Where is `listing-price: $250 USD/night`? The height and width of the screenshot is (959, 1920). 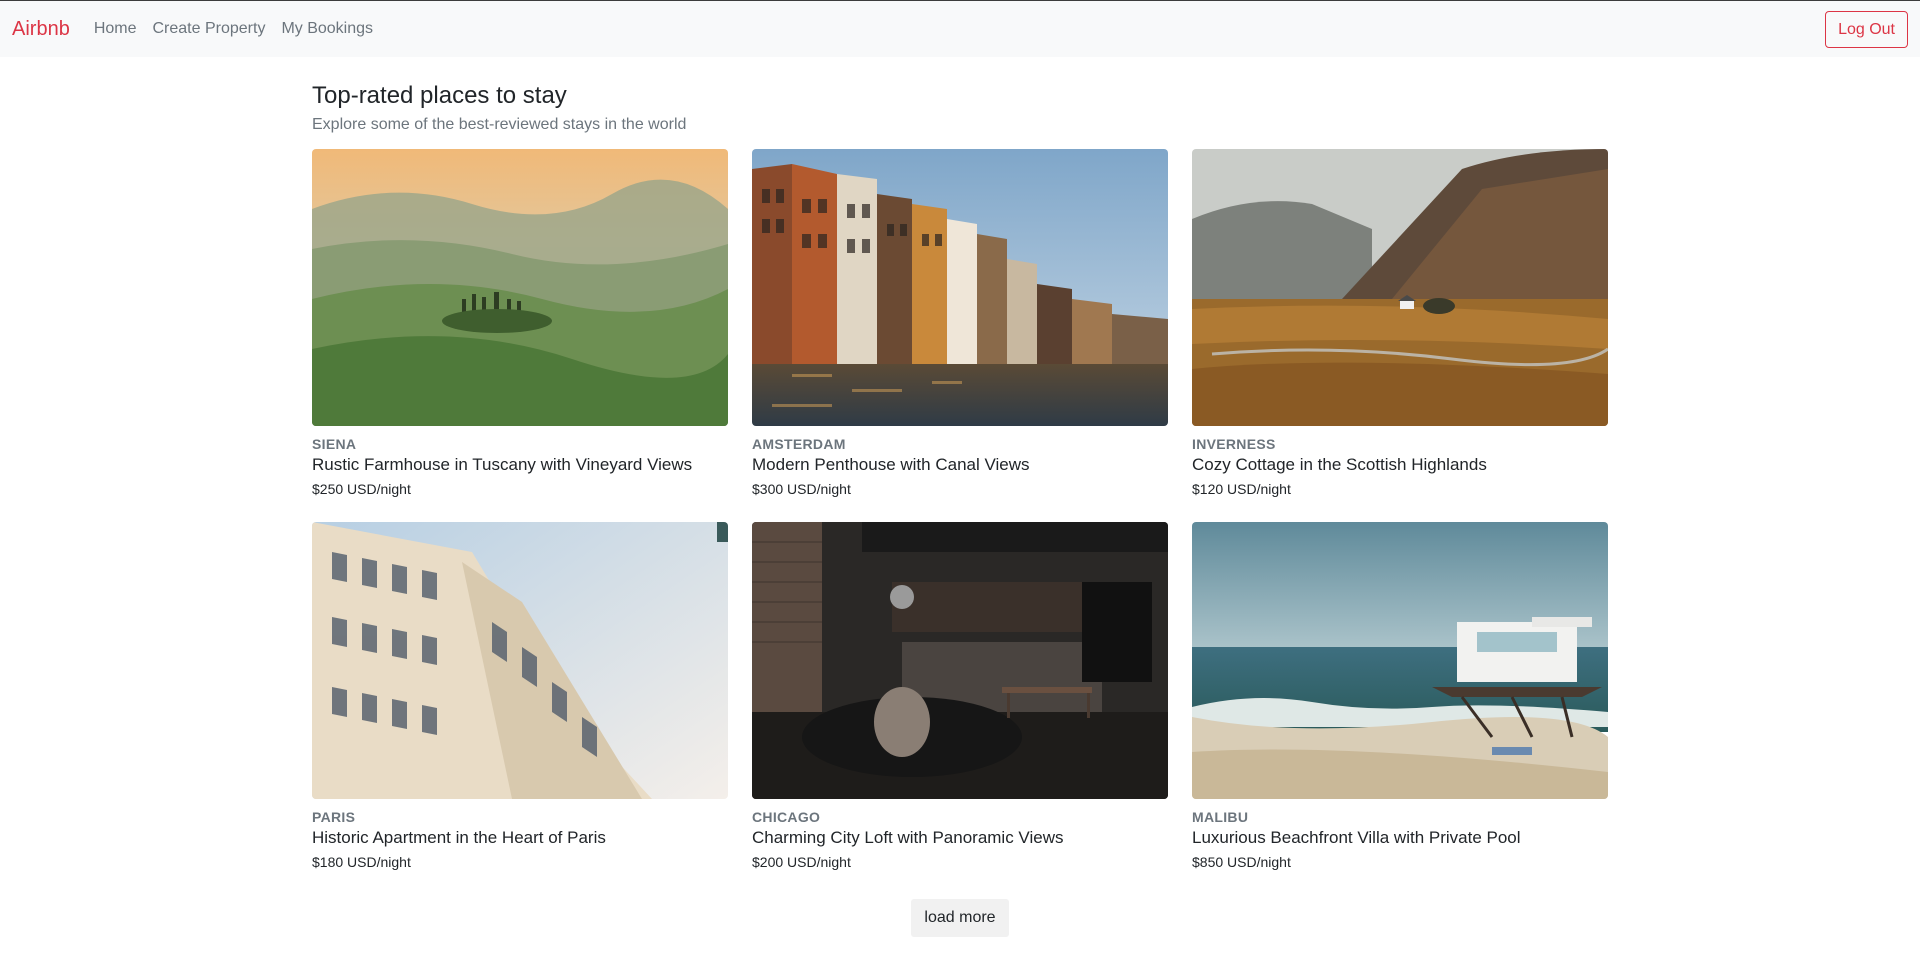
listing-price: $250 USD/night is located at coordinates (361, 489).